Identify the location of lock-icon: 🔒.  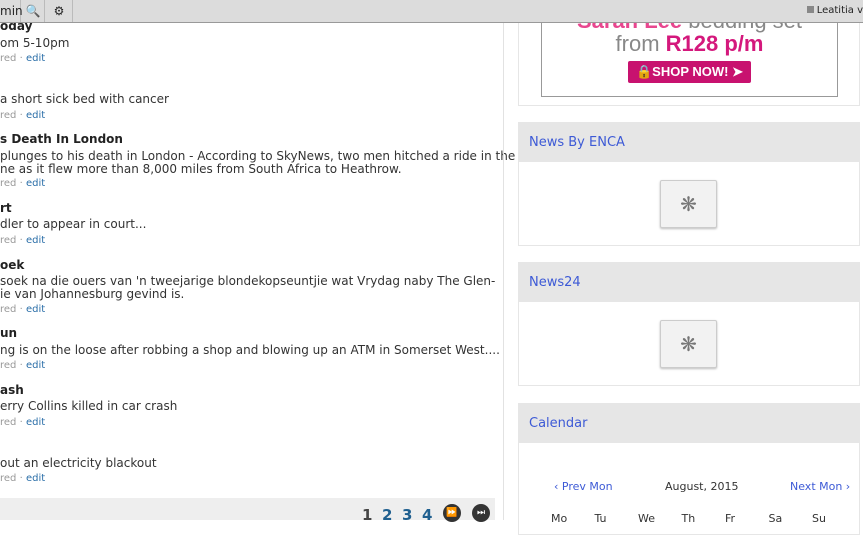
(644, 71).